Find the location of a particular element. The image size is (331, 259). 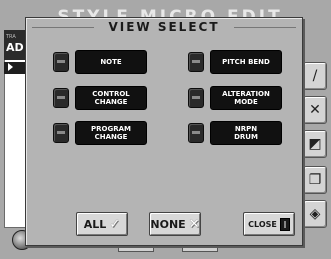

eraser-button: ◩ is located at coordinates (315, 144).